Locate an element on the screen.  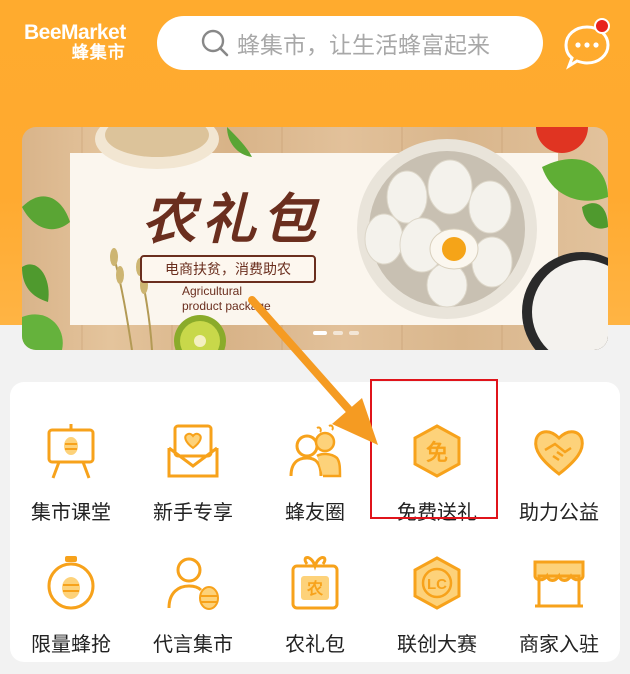
menu-item-charity: 助力公益 is located at coordinates (559, 462).